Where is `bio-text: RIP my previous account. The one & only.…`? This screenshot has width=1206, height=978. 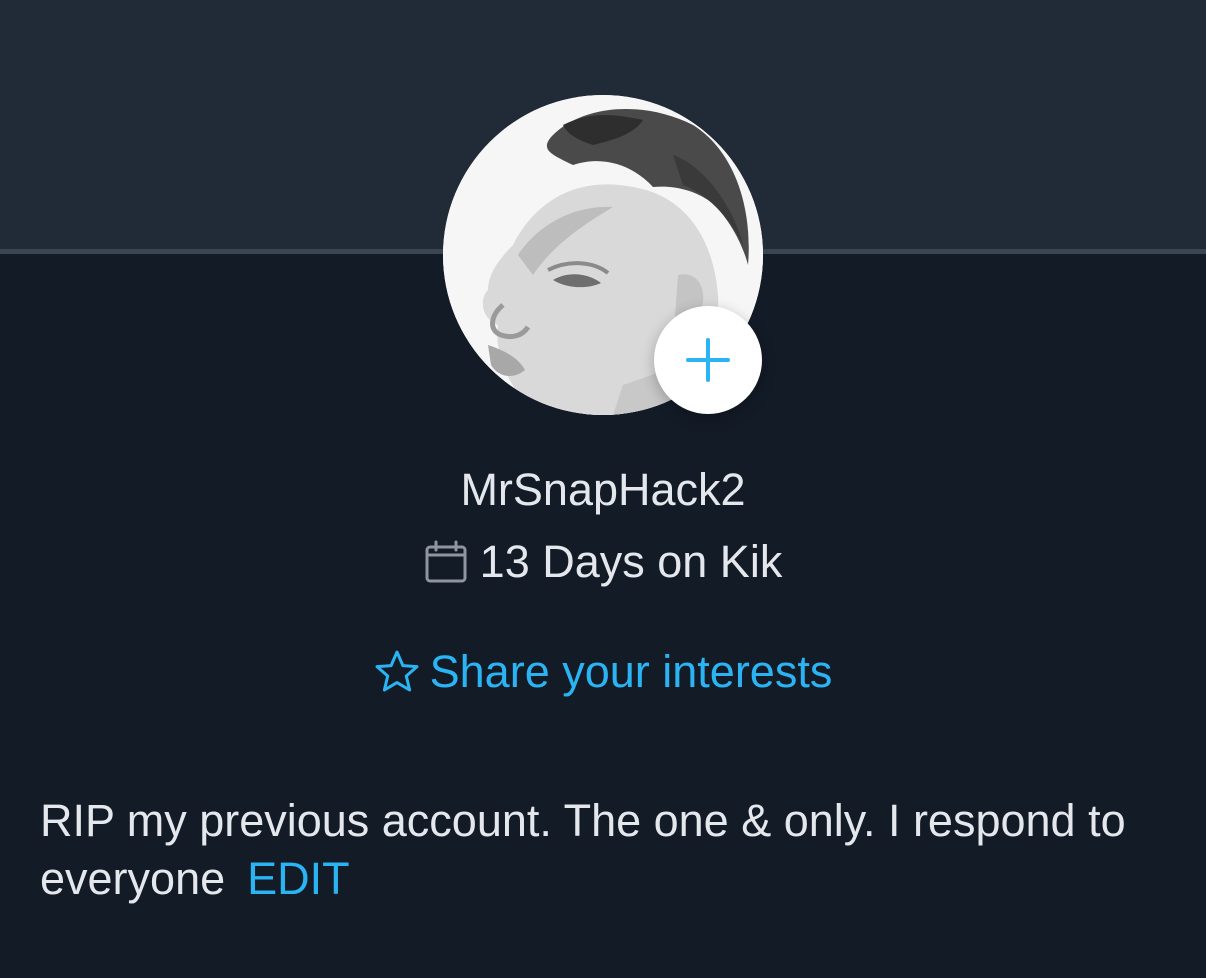
bio-text: RIP my previous account. The one & only.… is located at coordinates (583, 849).